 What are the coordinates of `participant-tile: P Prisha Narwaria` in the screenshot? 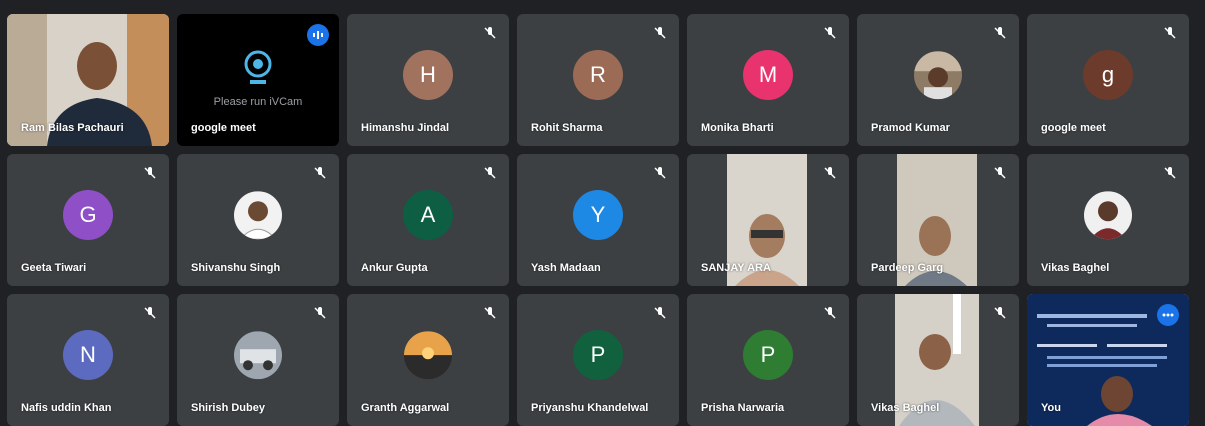 It's located at (768, 360).